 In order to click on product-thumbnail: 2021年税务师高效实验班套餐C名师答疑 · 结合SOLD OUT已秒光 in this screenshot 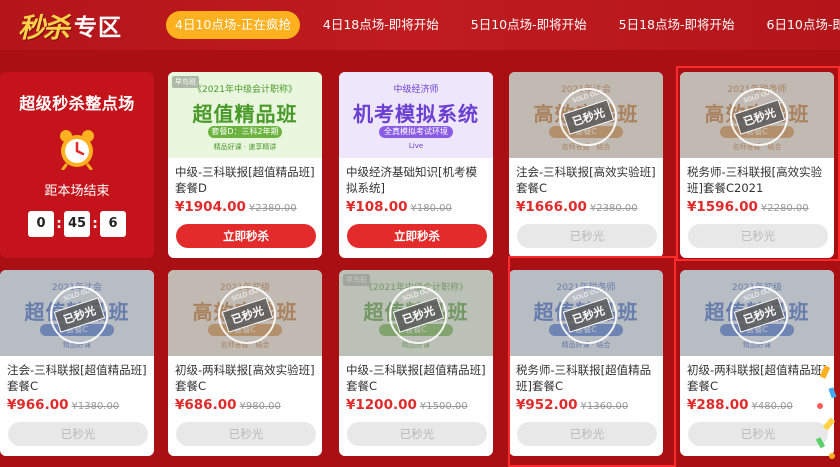, I will do `click(757, 115)`.